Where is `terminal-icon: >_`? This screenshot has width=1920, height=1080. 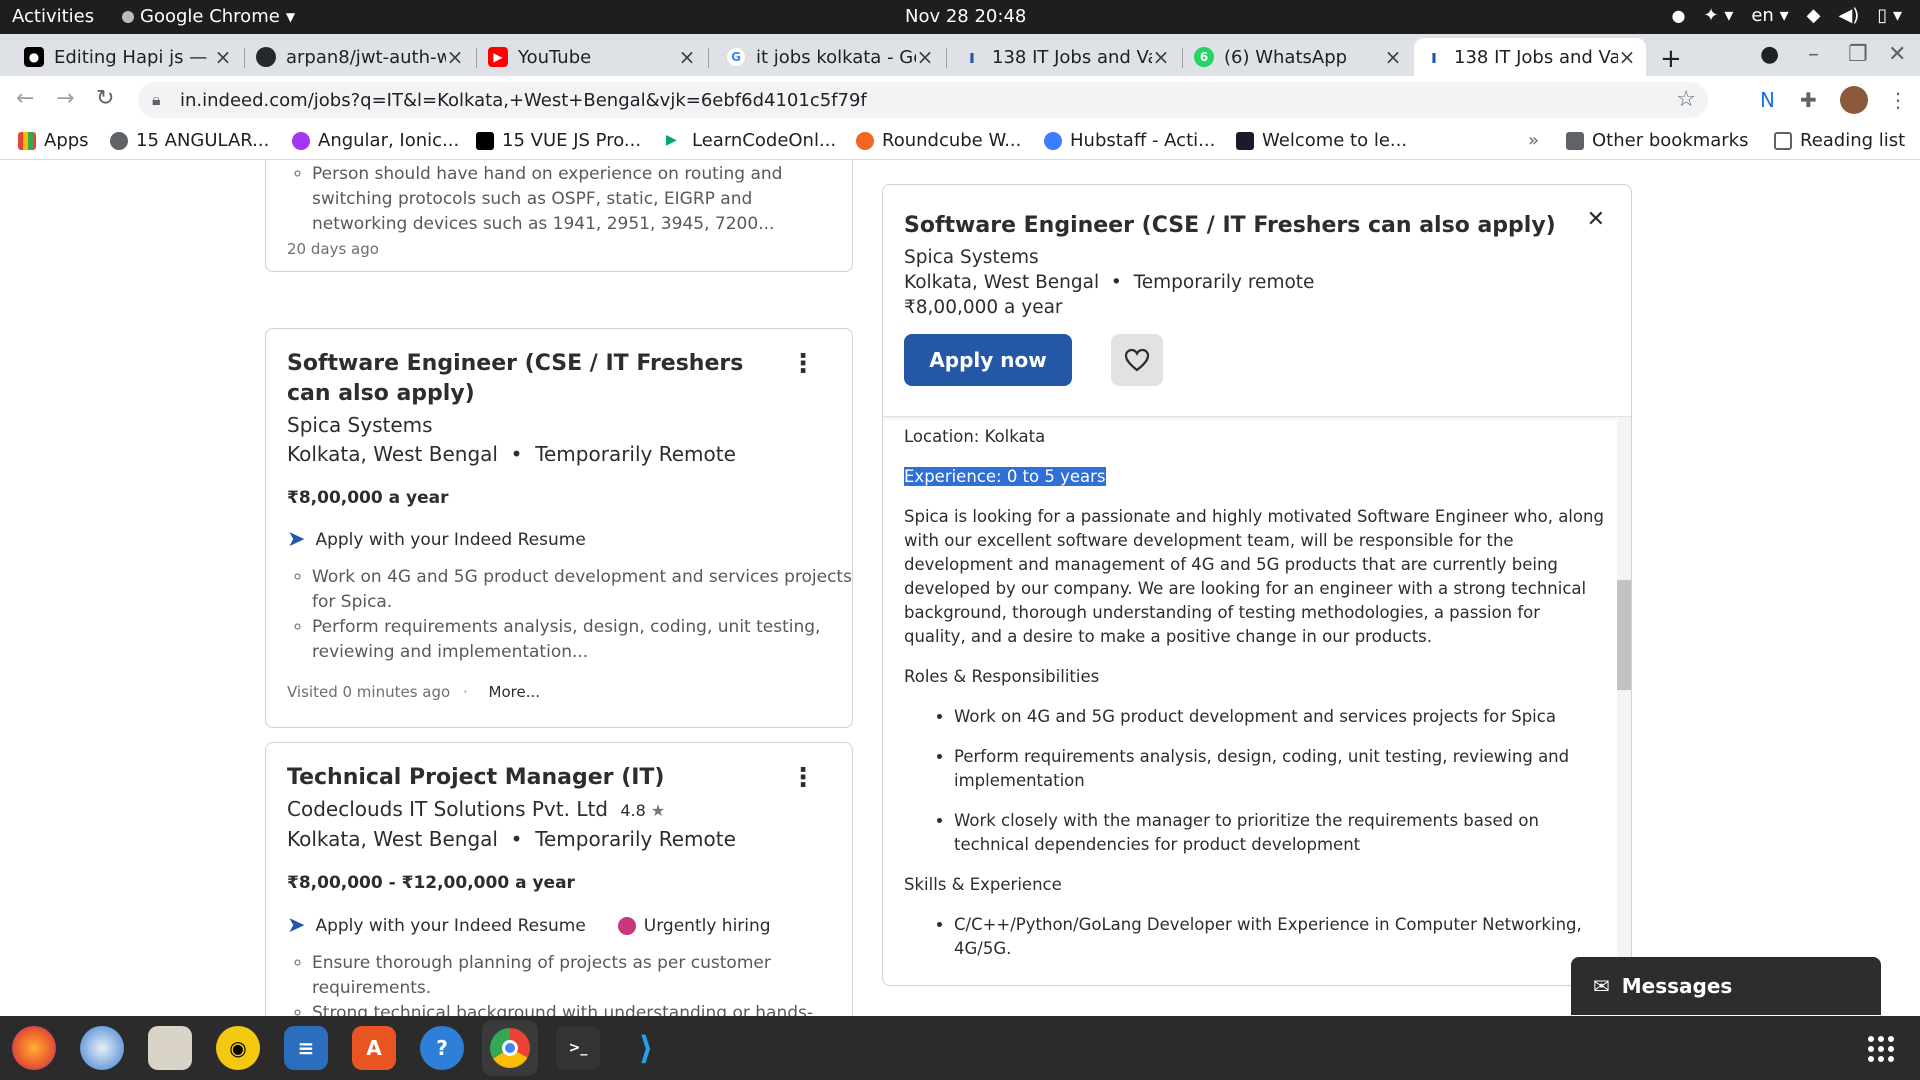
terminal-icon: >_ is located at coordinates (578, 1048).